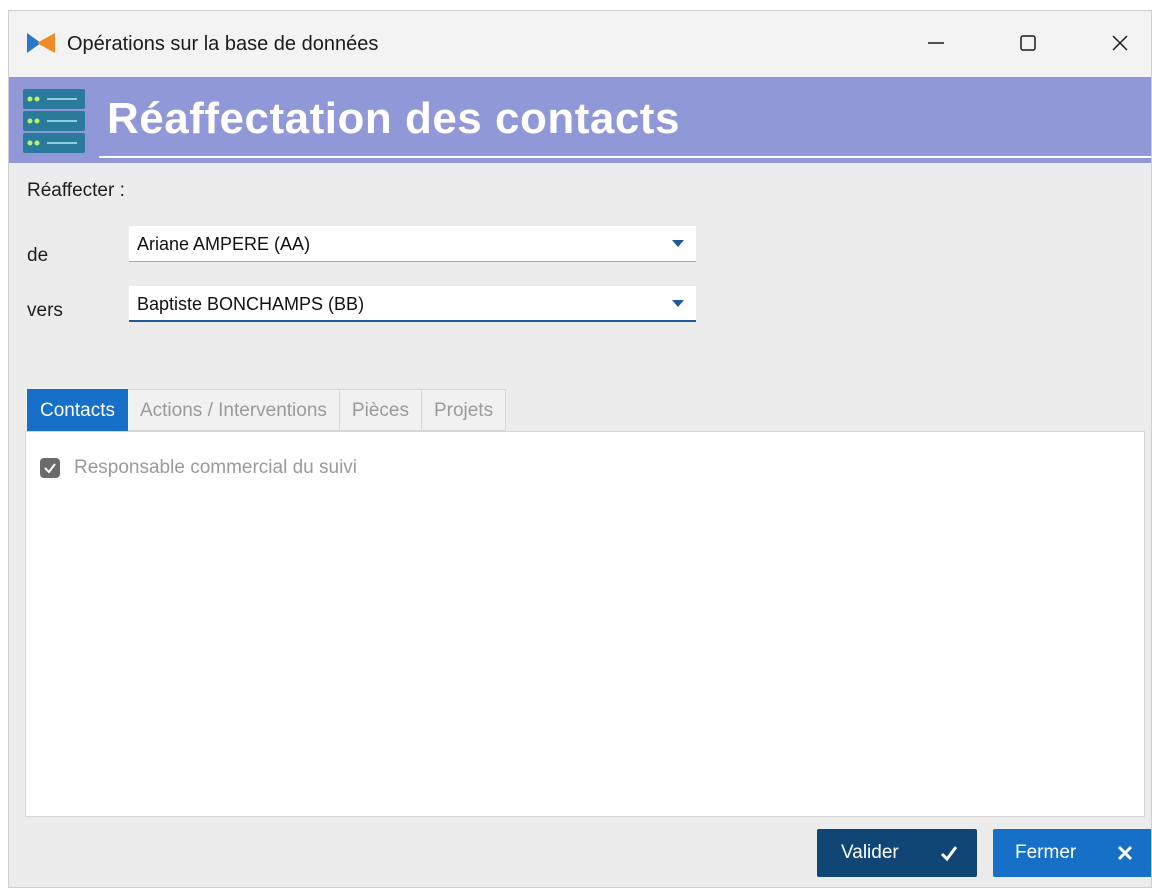 The width and height of the screenshot is (1152, 888). I want to click on responsable-commercial-checkbox-row: Responsable commercial du suivi, so click(198, 468).